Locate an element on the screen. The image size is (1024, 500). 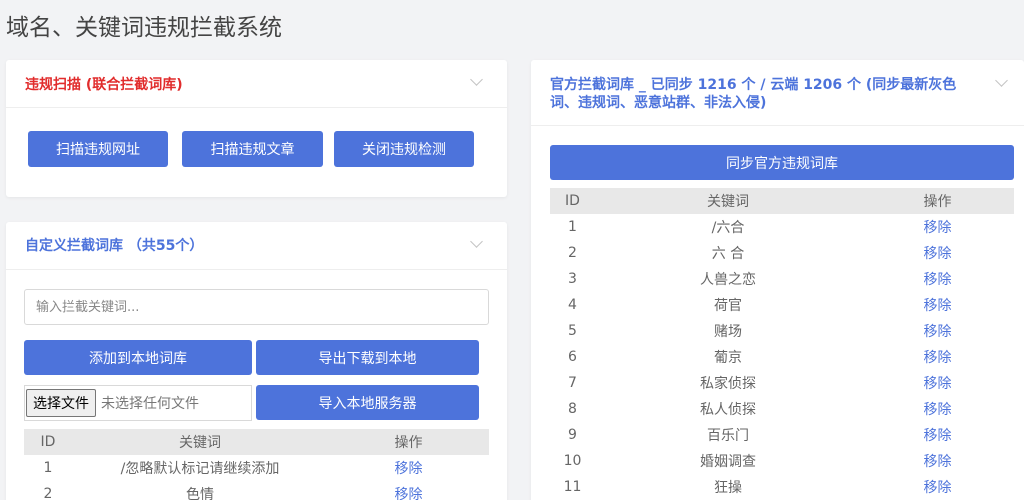
cell-keyword: 葡京 is located at coordinates (728, 358).